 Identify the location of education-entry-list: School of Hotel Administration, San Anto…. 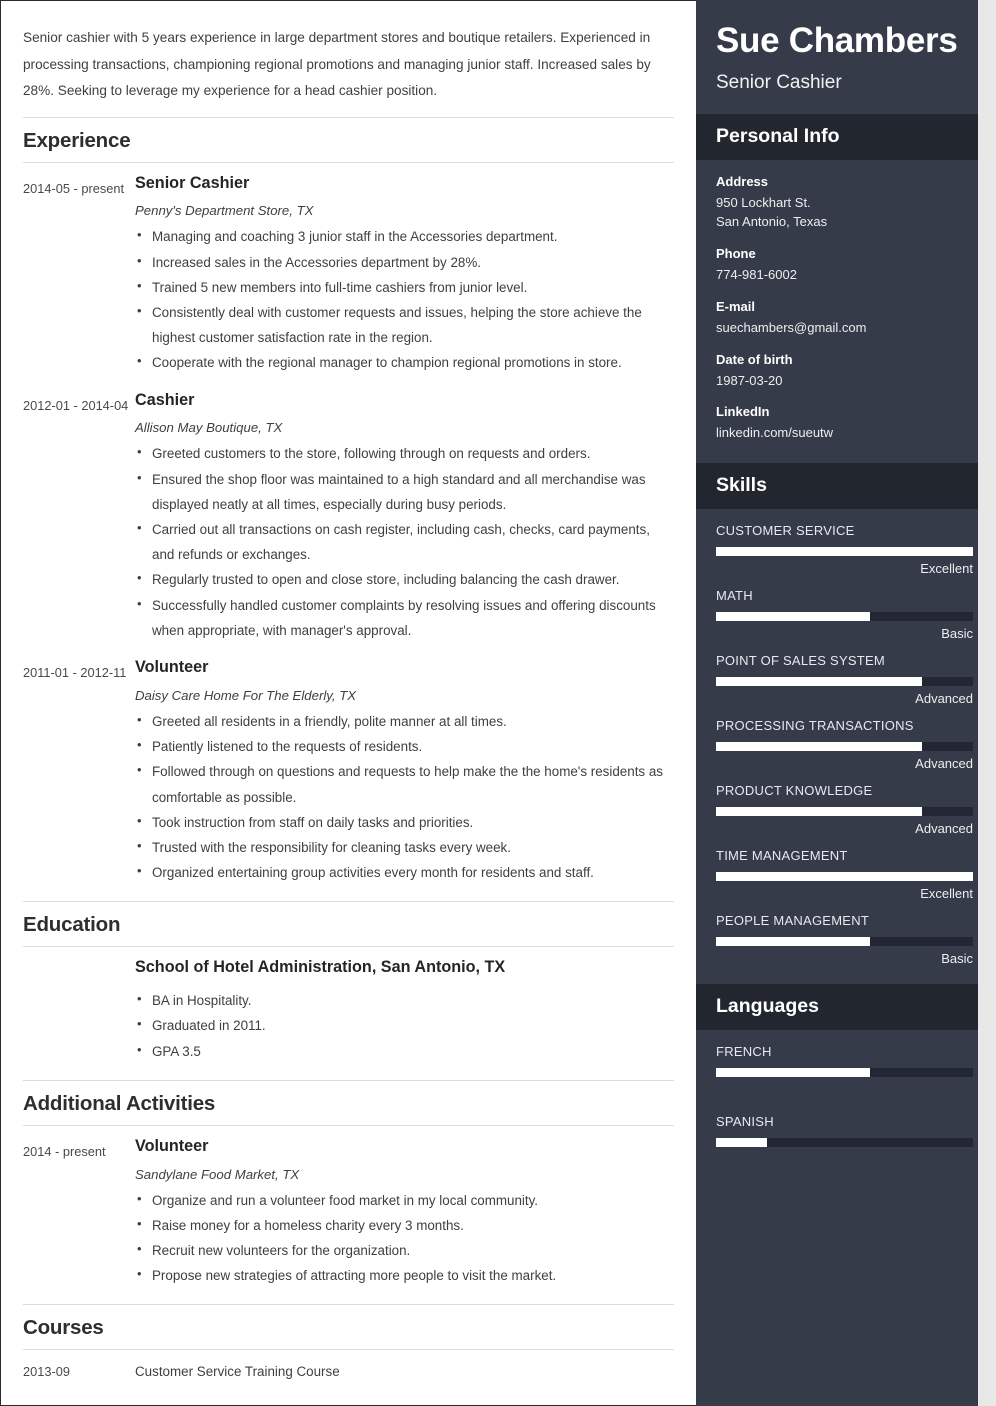
(348, 1017).